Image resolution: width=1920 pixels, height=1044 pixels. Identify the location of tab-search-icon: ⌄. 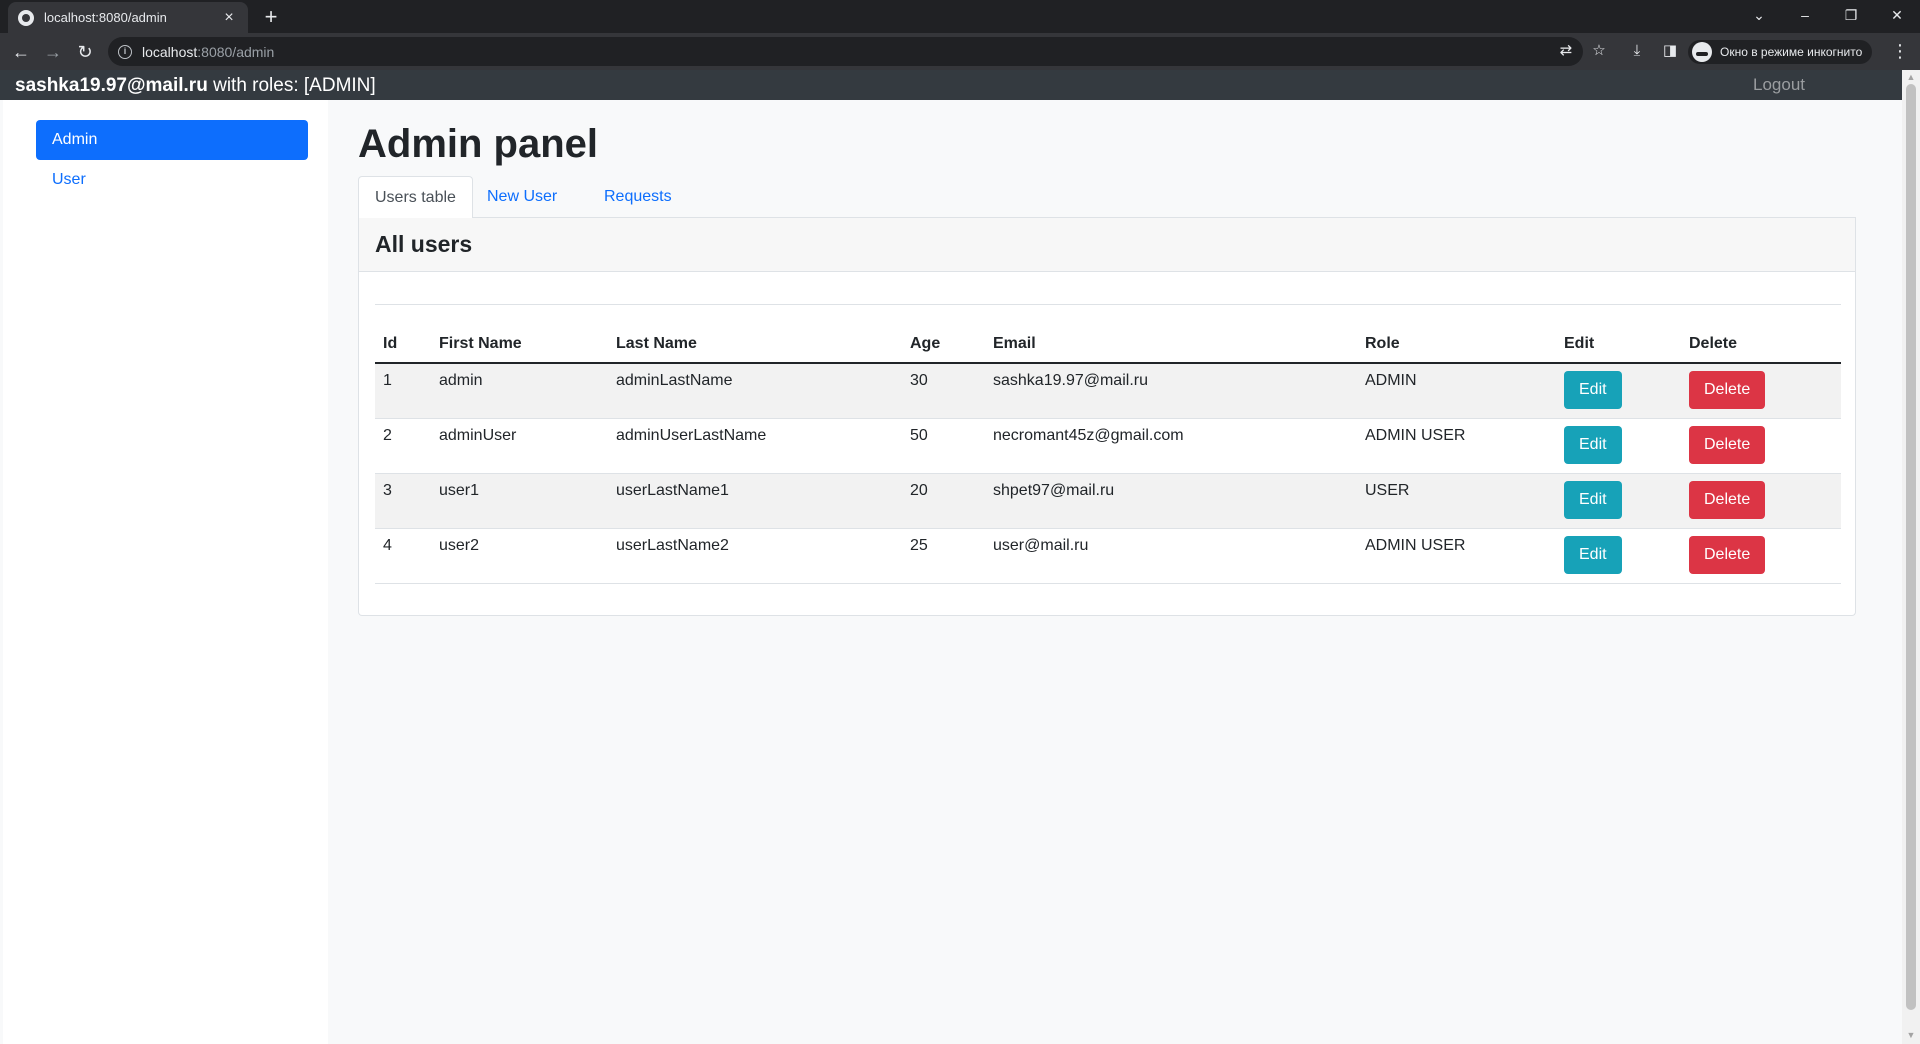
(1759, 16).